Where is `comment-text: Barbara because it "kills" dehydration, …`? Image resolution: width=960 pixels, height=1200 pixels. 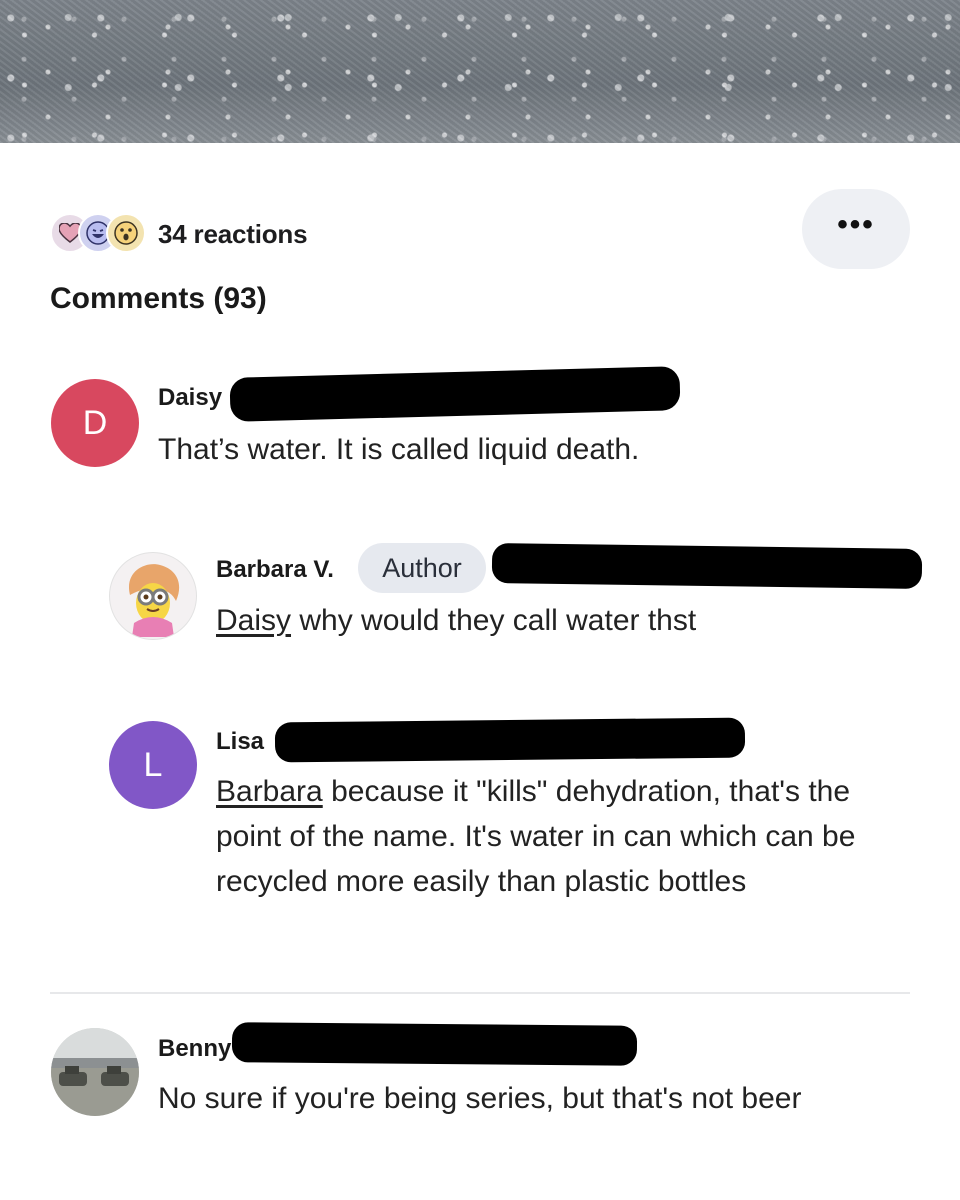
comment-text: Barbara because it "kills" dehydration, … is located at coordinates (566, 836).